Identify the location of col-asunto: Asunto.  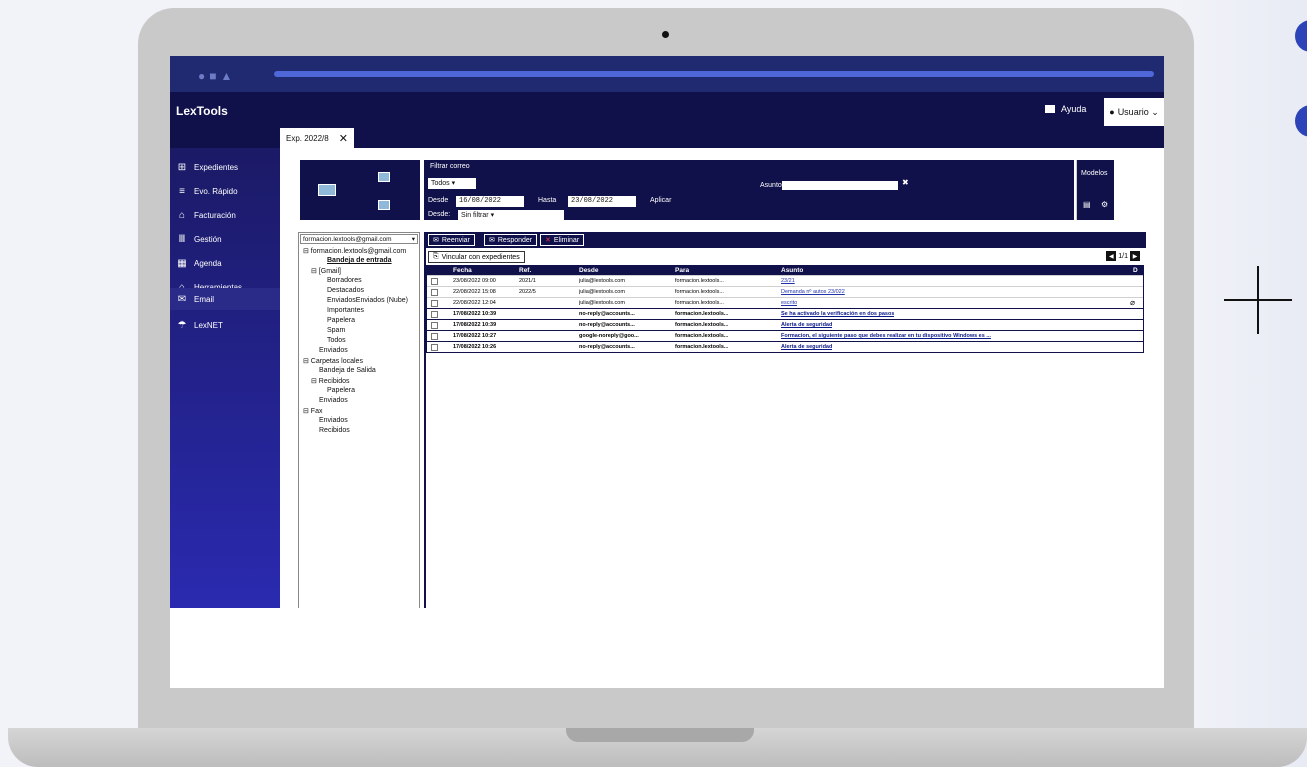
(792, 270).